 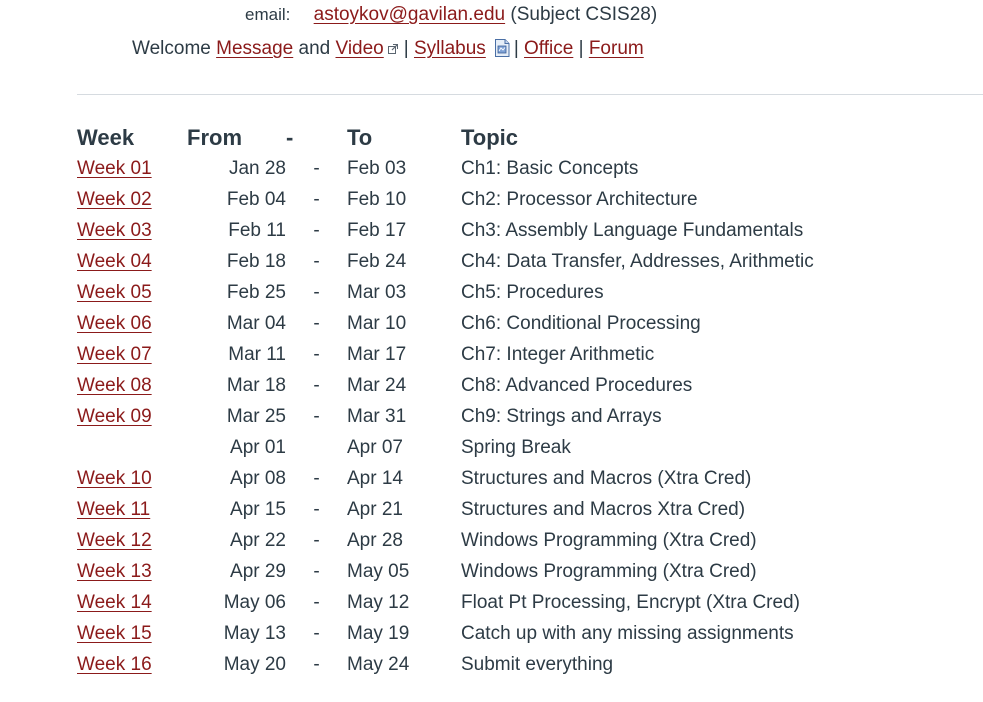 What do you see at coordinates (375, 447) in the screenshot?
I see `to-date-cell: Apr 07` at bounding box center [375, 447].